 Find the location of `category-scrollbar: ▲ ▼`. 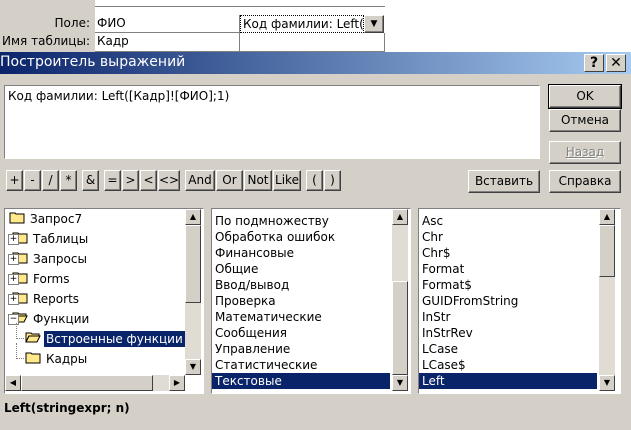

category-scrollbar: ▲ ▼ is located at coordinates (400, 300).